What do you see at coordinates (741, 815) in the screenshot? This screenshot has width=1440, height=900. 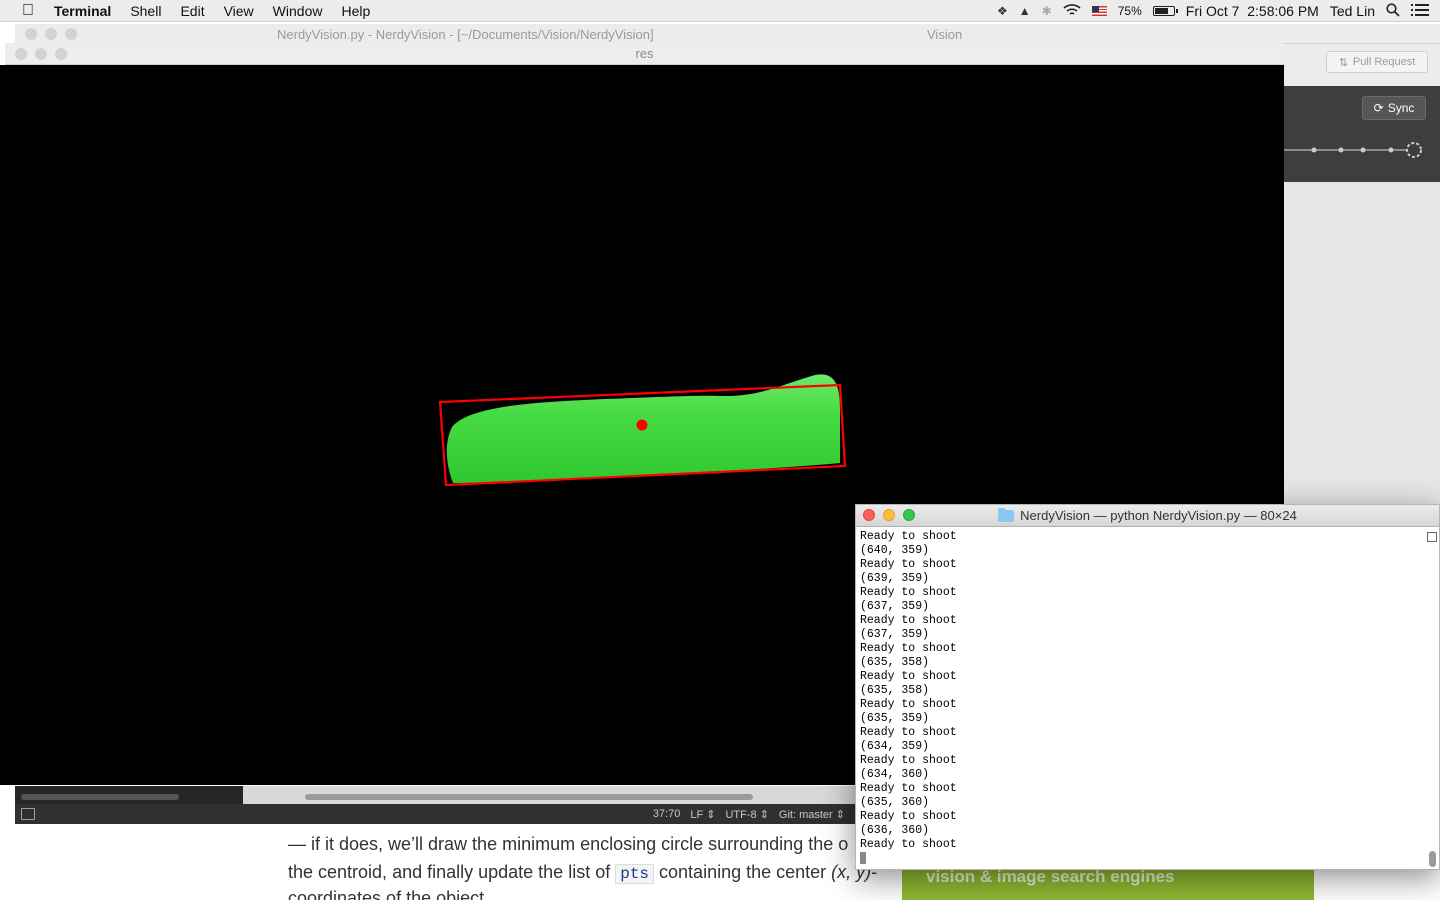 I see `encoding-label: UTF-8` at bounding box center [741, 815].